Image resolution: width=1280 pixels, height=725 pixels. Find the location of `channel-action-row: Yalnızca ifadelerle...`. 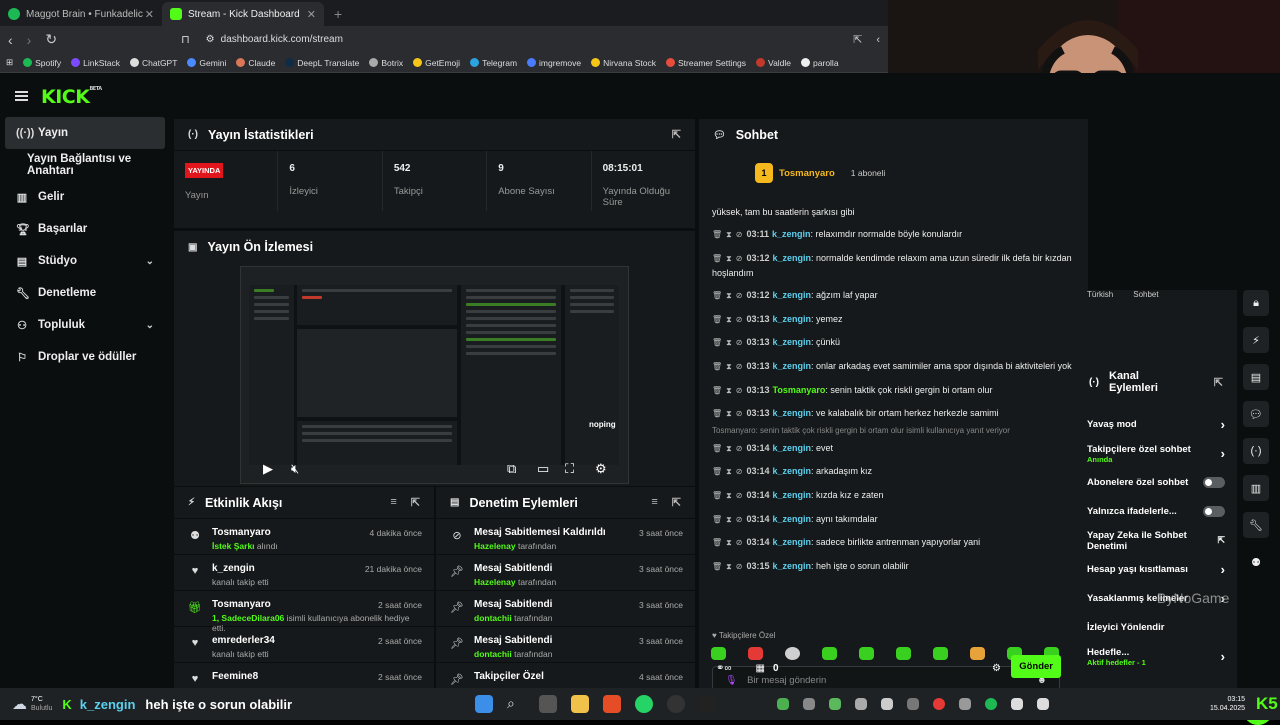

channel-action-row: Yalnızca ifadelerle... is located at coordinates (1157, 511).